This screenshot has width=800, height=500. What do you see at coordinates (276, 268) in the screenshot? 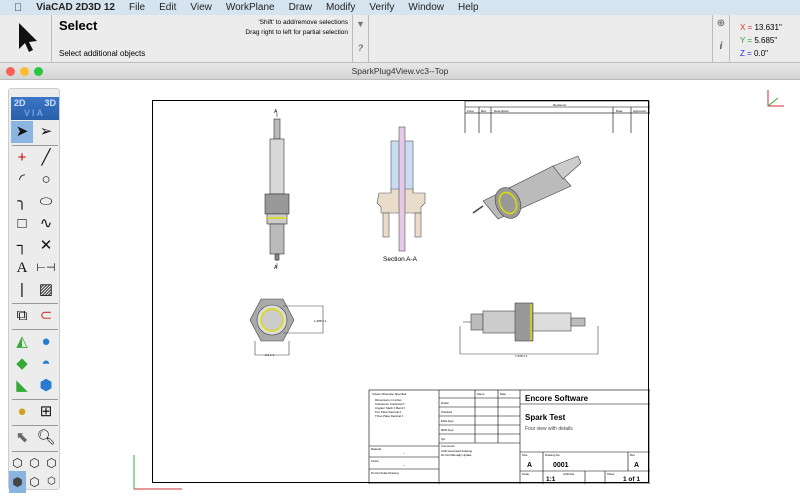
I see `section-mark-bottom: A` at bounding box center [276, 268].